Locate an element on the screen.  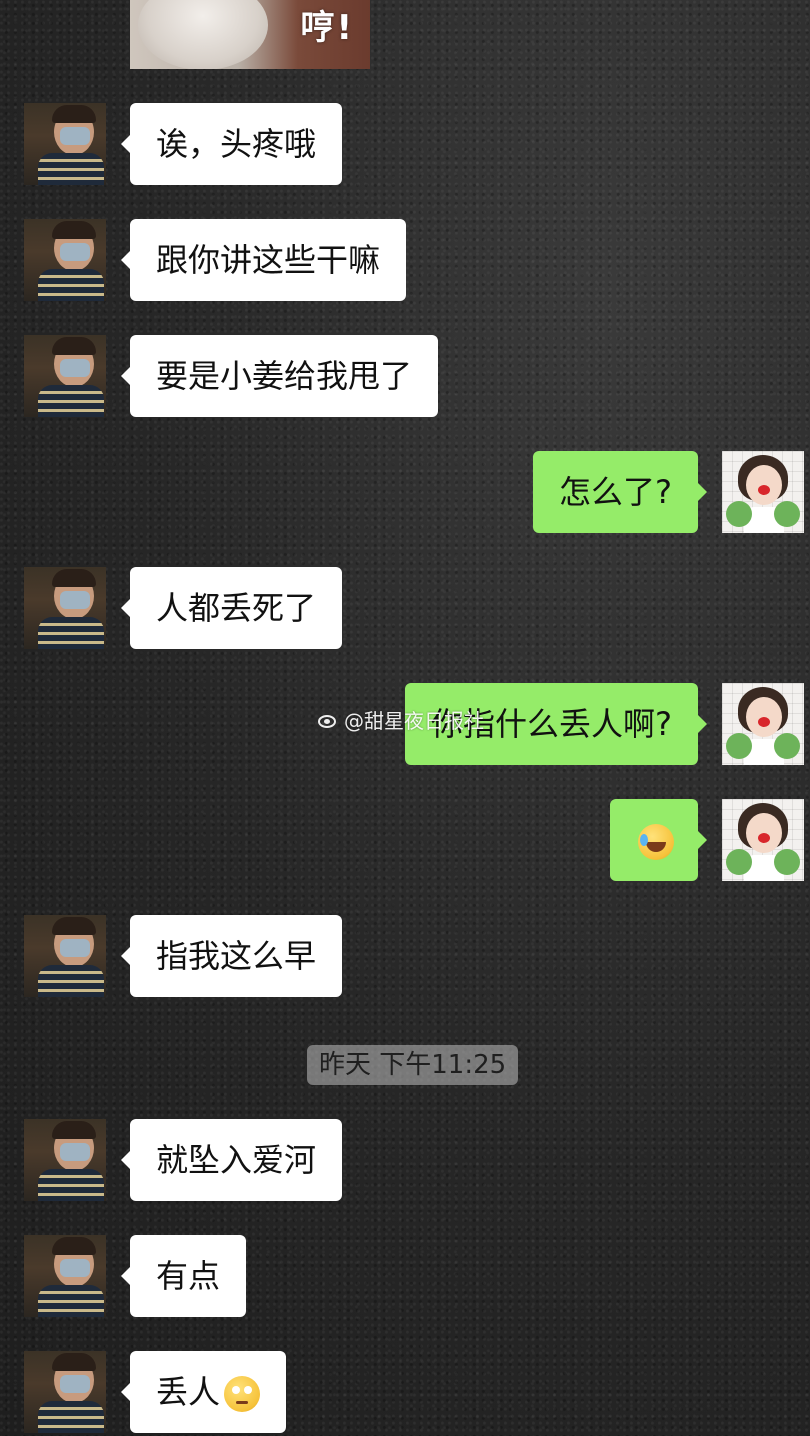
rolling-eyes-emoji is located at coordinates (242, 1394).